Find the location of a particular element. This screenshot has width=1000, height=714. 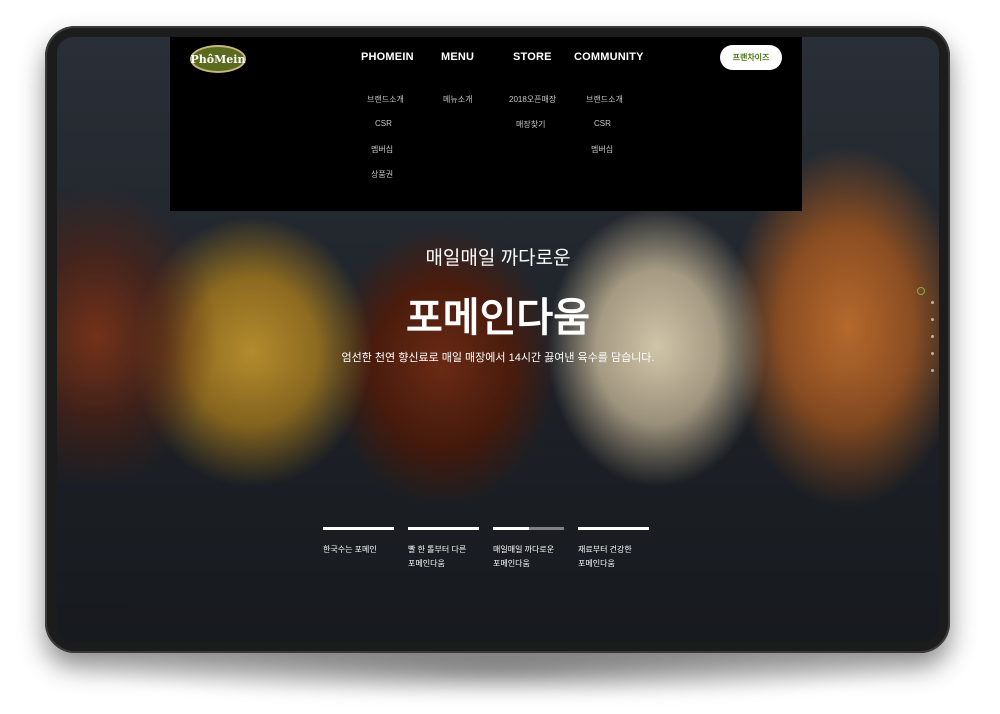

slide-tab: 매일매일 까다로운 포메인다움 is located at coordinates (528, 549).